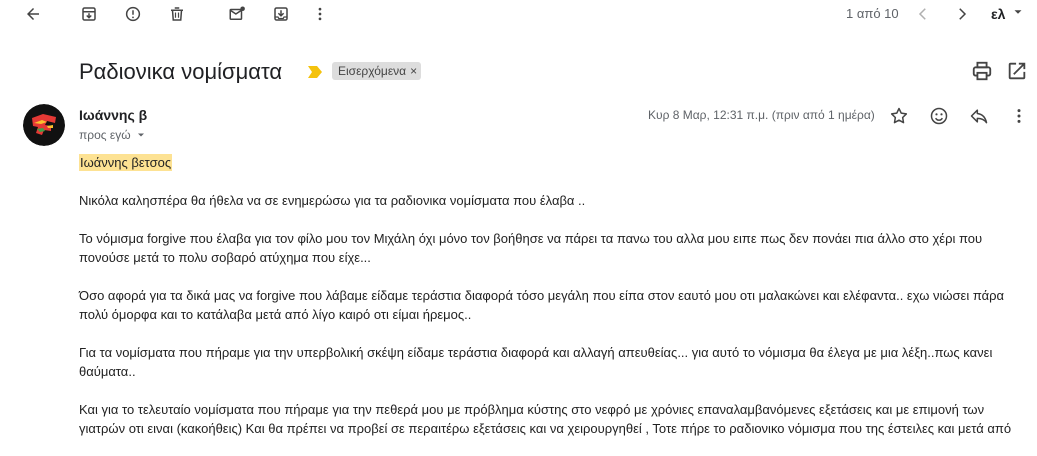 The width and height of the screenshot is (1037, 456). What do you see at coordinates (237, 14) in the screenshot?
I see `mark-unread-icon` at bounding box center [237, 14].